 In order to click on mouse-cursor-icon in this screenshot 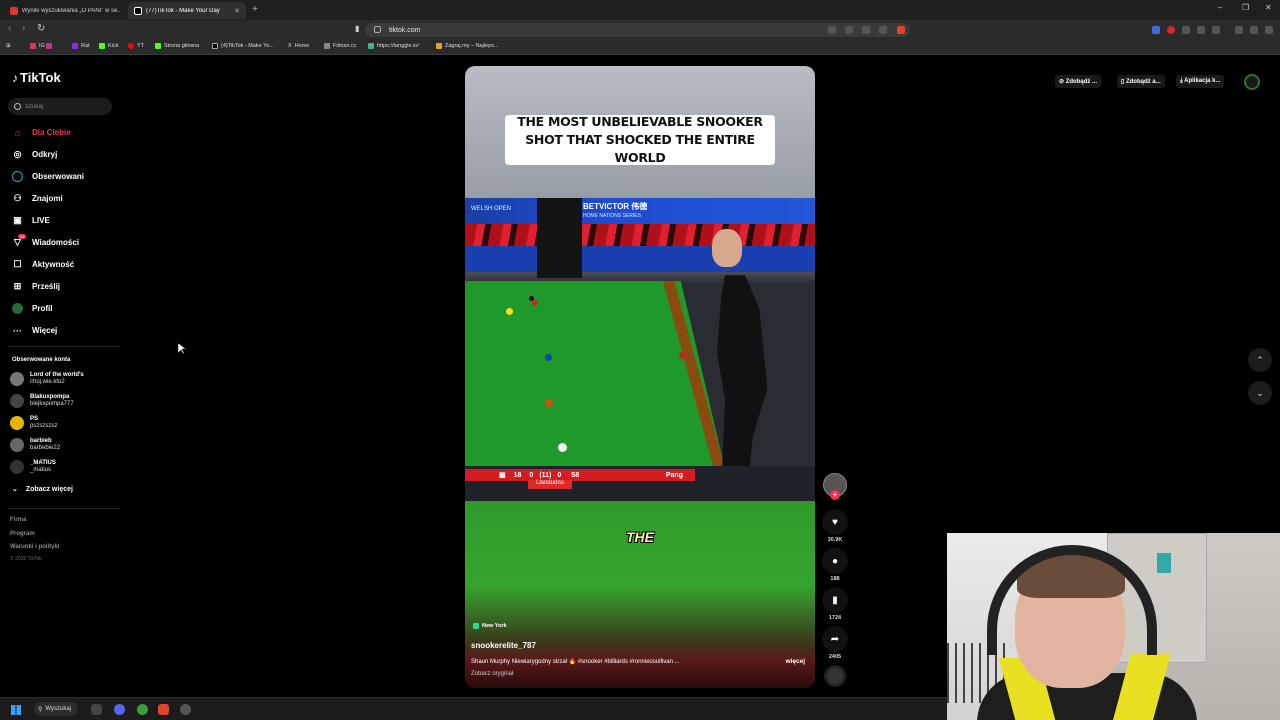, I will do `click(182, 349)`.